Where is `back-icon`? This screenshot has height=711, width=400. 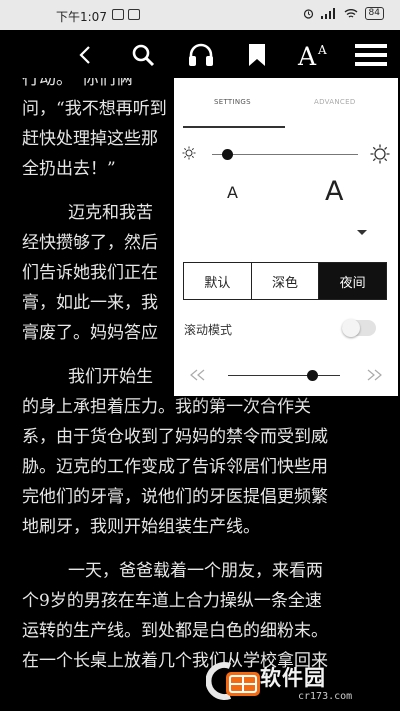 back-icon is located at coordinates (84, 55).